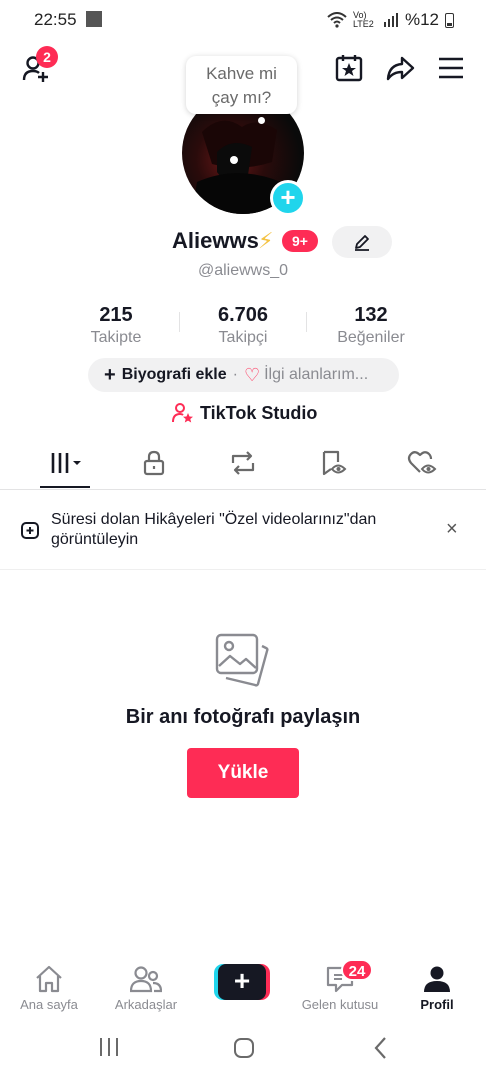 The image size is (486, 1080). I want to click on nav-profile: Profil, so click(437, 988).